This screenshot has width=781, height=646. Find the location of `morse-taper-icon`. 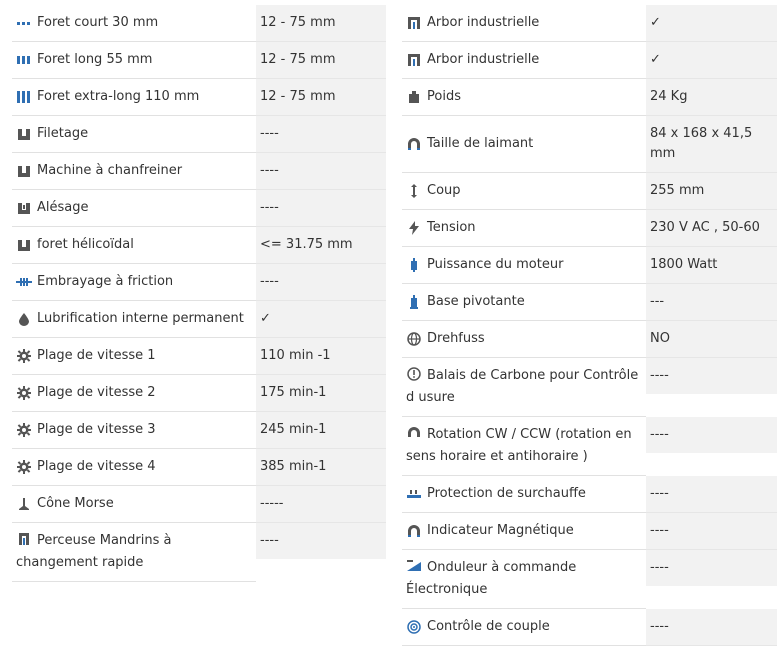

morse-taper-icon is located at coordinates (24, 504).